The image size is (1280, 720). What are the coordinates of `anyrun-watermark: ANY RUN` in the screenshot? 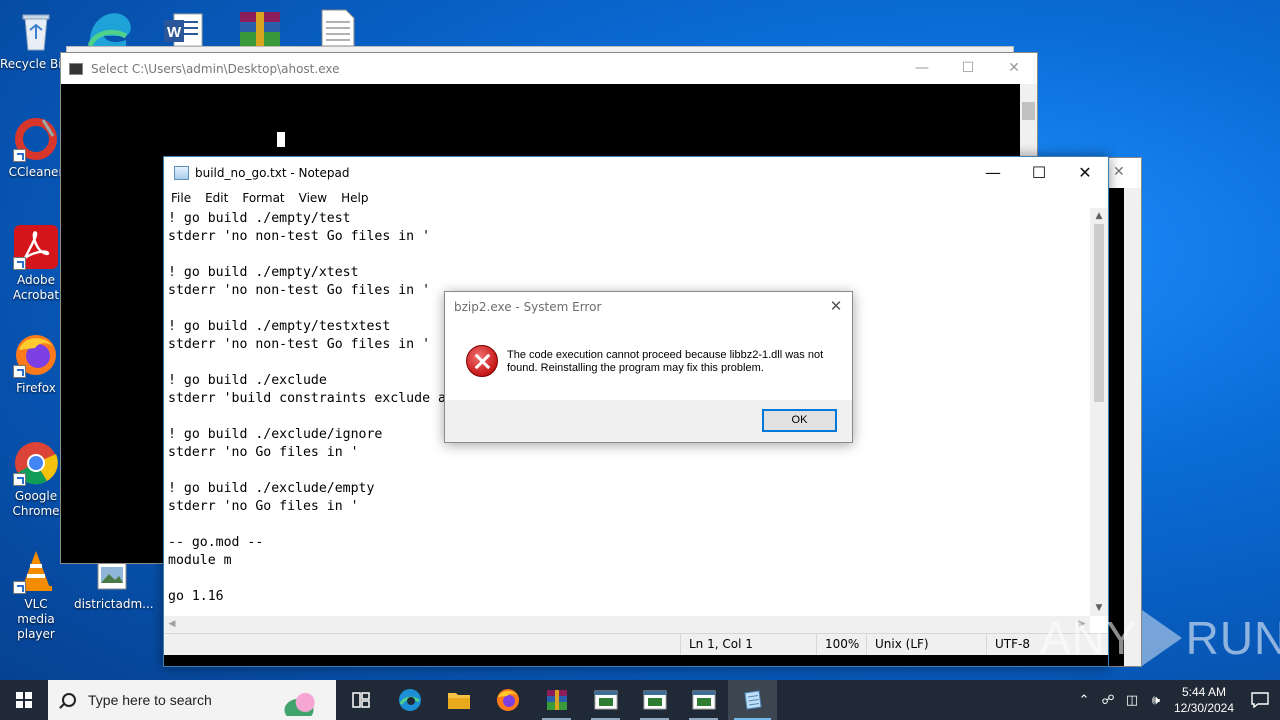 It's located at (1160, 638).